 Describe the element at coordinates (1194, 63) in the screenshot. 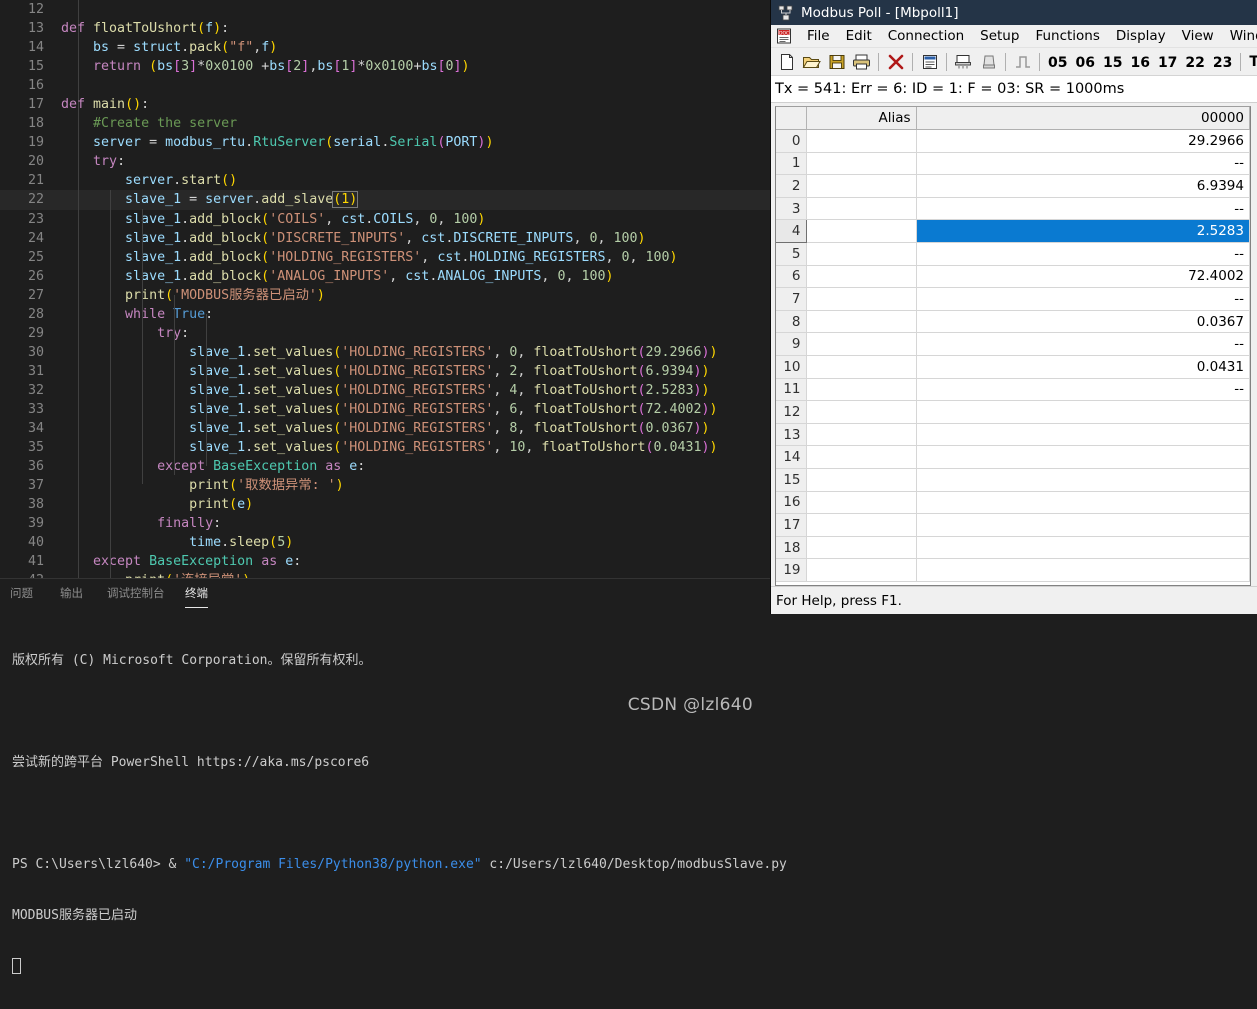

I see `function-code-22: 22` at that location.